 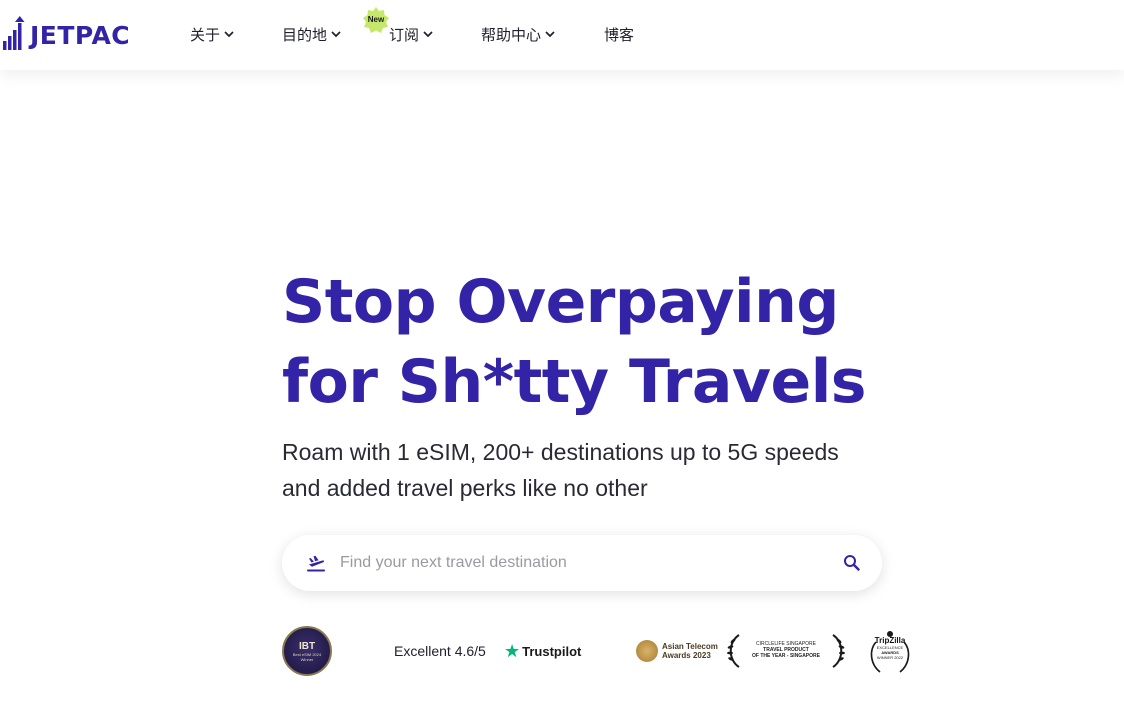 I want to click on nav-about-label: 关于, so click(x=205, y=34).